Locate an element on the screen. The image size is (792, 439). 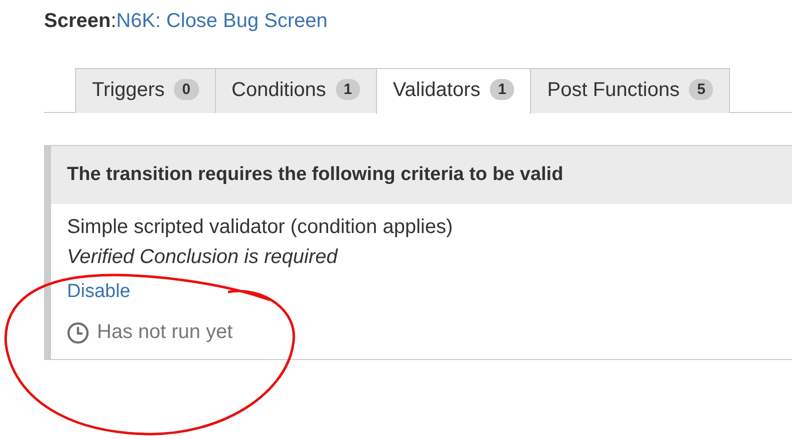
screen-label: Screen: is located at coordinates (80, 21).